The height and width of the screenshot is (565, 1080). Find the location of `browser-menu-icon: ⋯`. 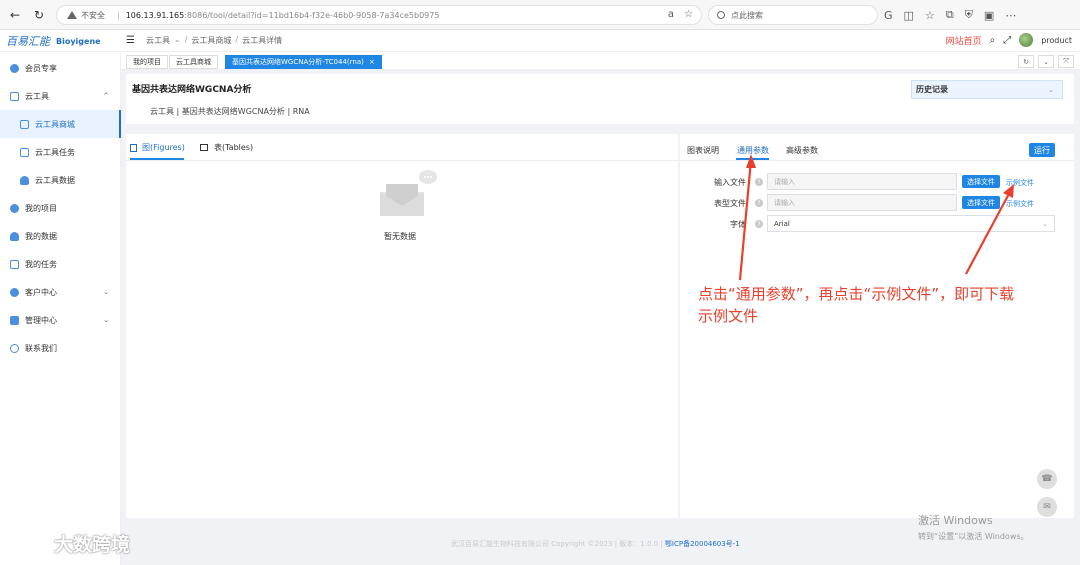

browser-menu-icon: ⋯ is located at coordinates (1010, 15).